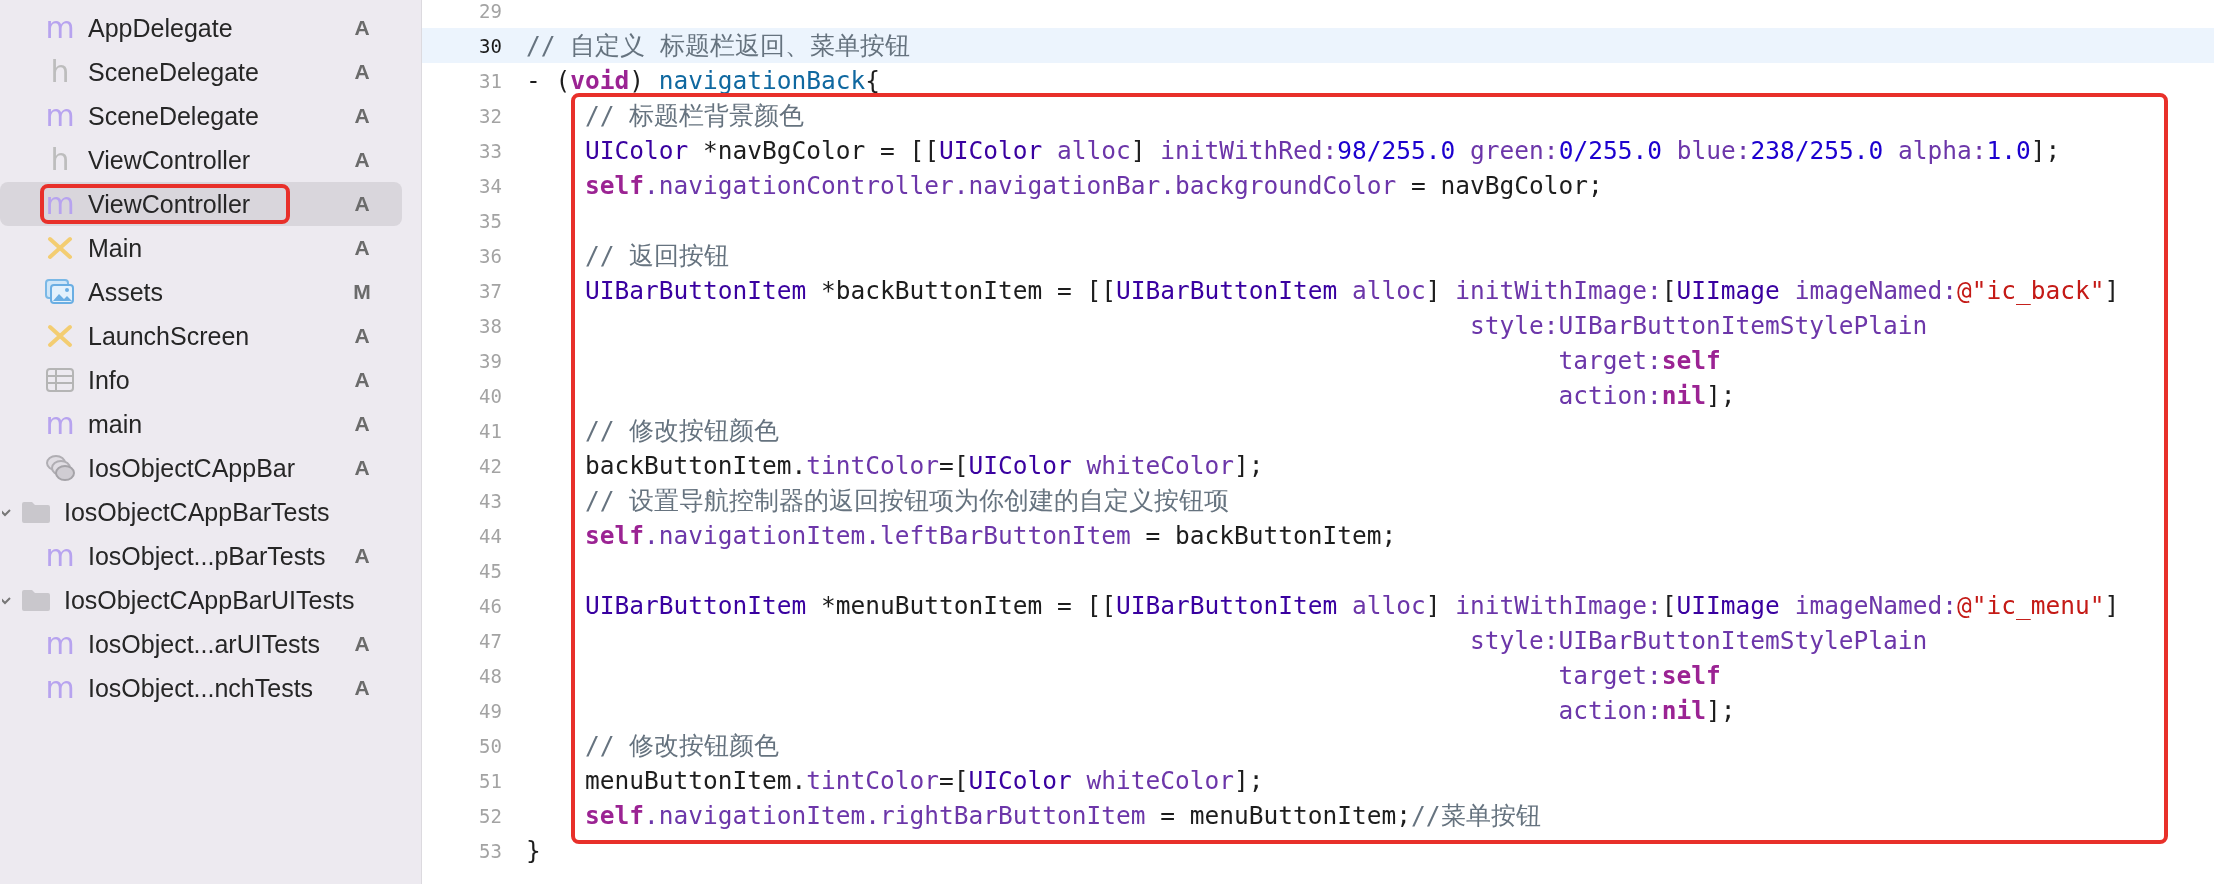  What do you see at coordinates (116, 424) in the screenshot?
I see `file-name: main` at bounding box center [116, 424].